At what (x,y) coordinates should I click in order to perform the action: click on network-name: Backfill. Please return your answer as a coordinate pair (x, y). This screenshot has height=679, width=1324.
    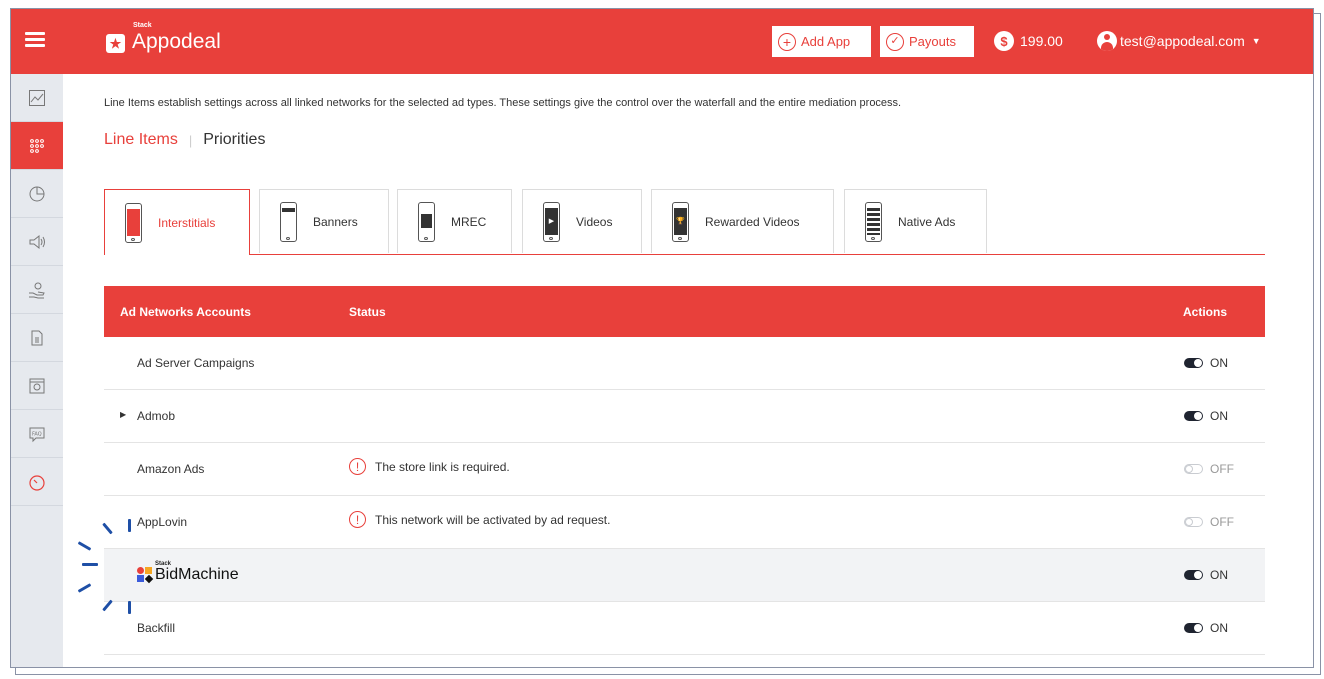
    Looking at the image, I should click on (156, 628).